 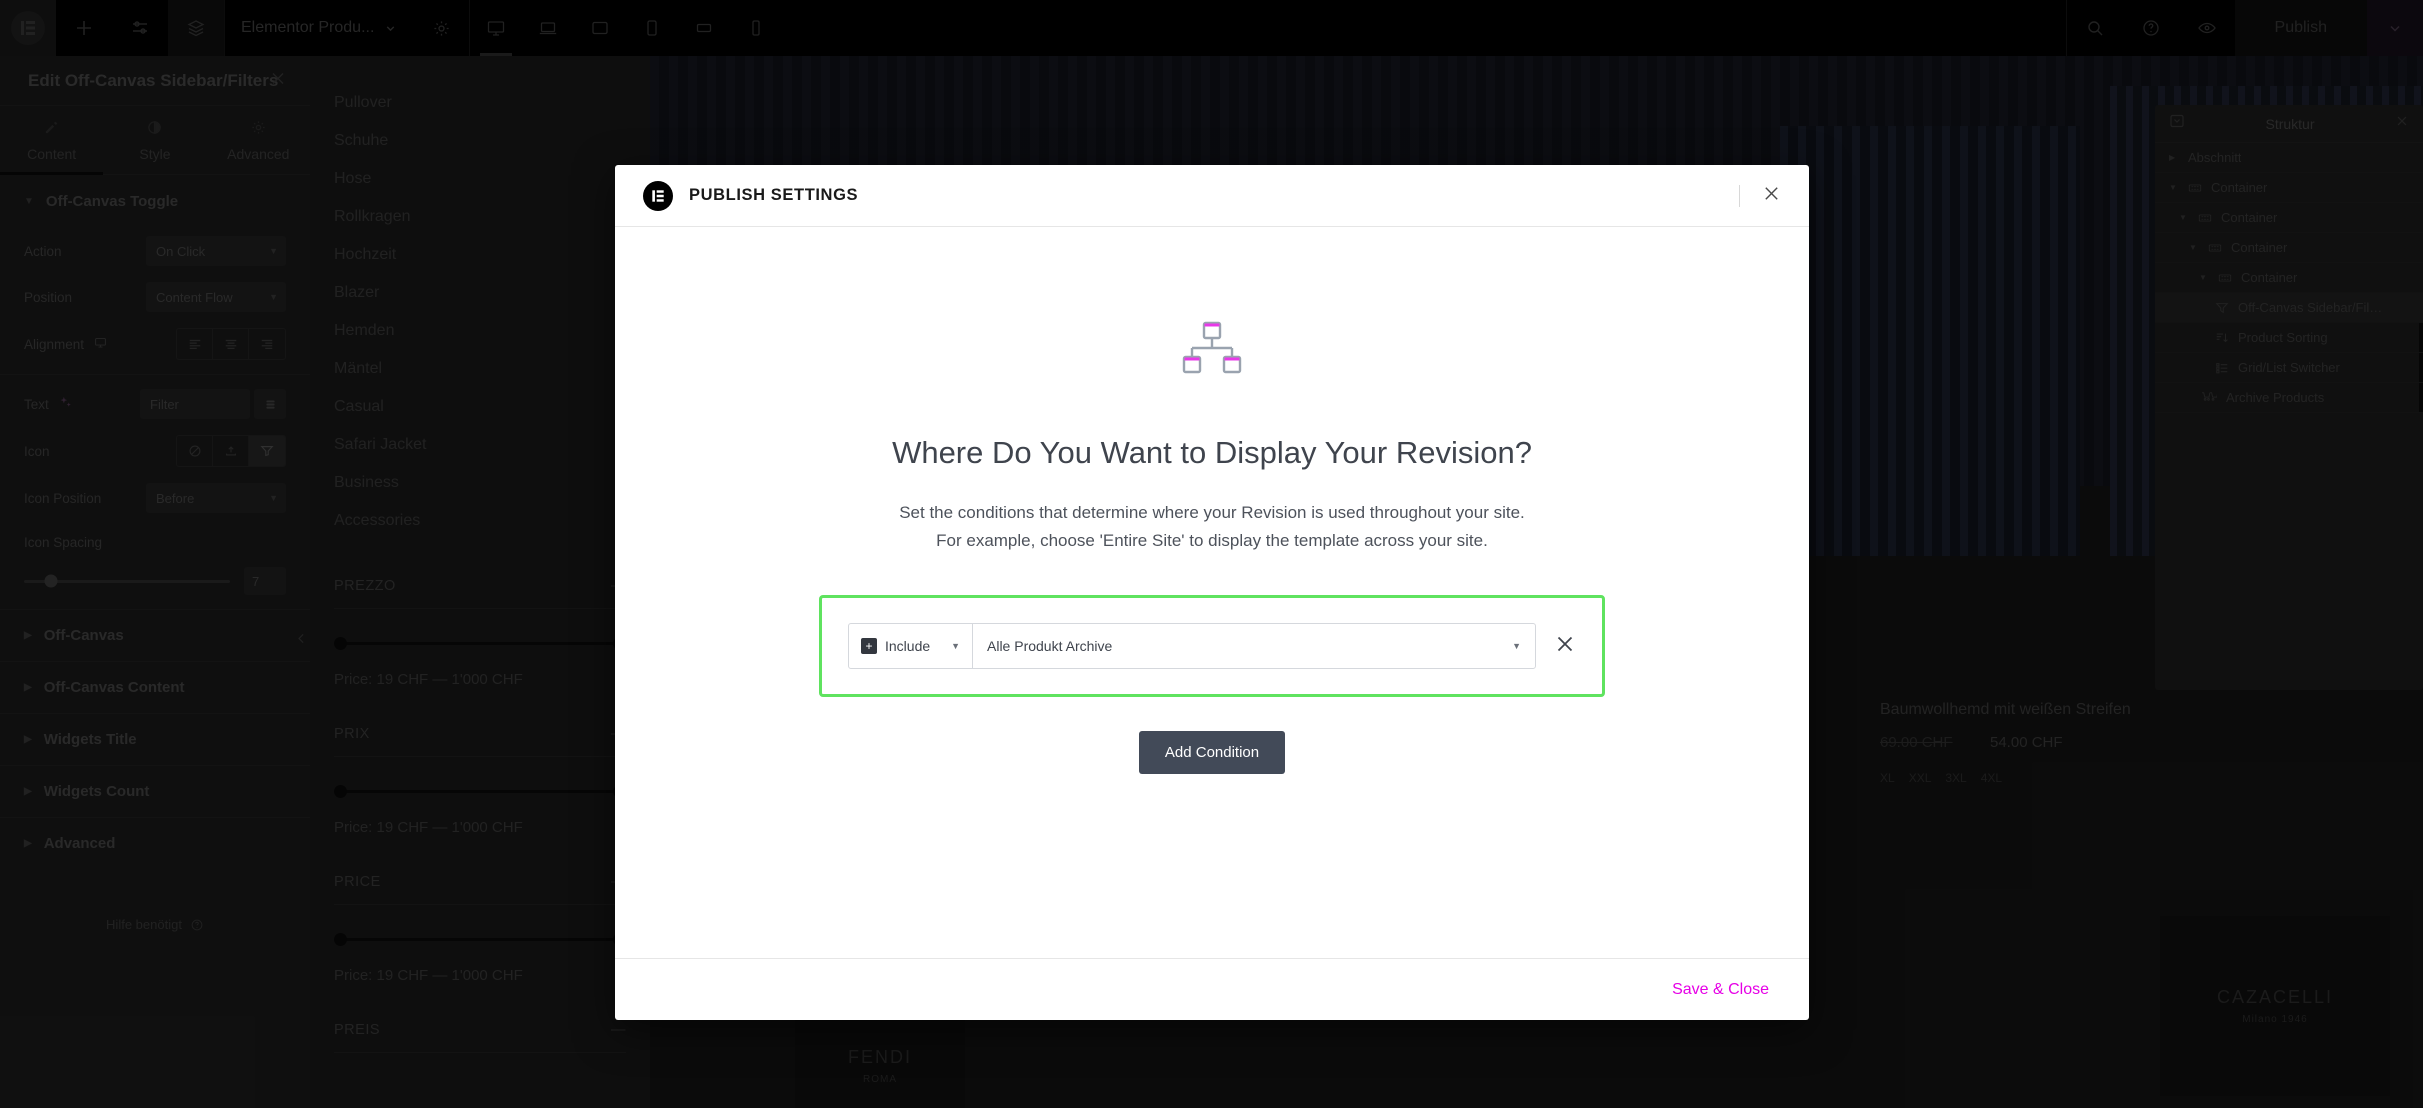 What do you see at coordinates (1050, 646) in the screenshot?
I see `condition-value-label: Alle Produkt Archive` at bounding box center [1050, 646].